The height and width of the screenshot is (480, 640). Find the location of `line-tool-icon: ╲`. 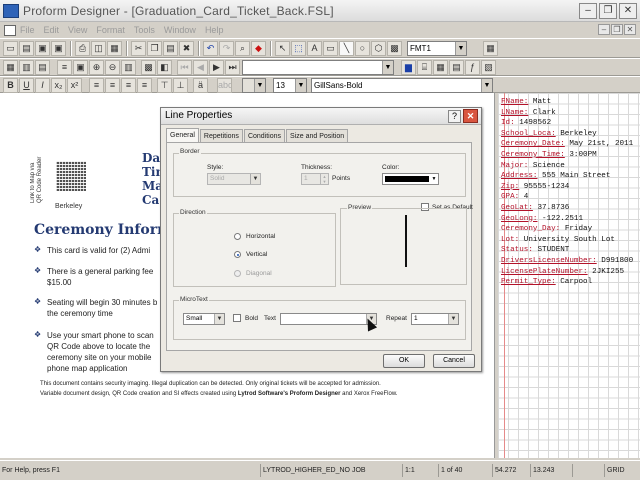

line-tool-icon: ╲ is located at coordinates (346, 48).